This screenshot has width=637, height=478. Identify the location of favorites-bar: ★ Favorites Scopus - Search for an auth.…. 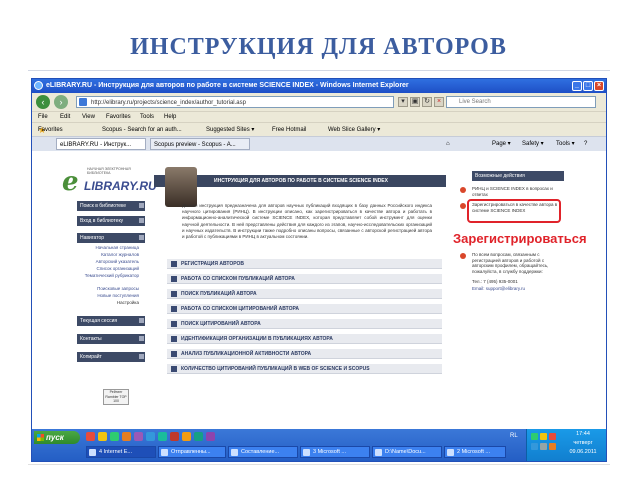
(319, 129).